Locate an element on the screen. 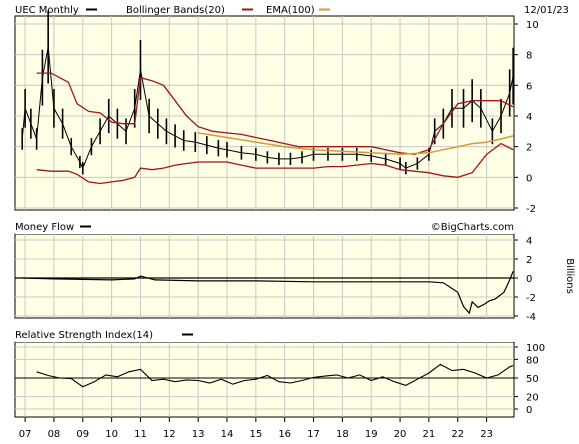 The image size is (579, 444). x-tick-label: 17 is located at coordinates (313, 434).